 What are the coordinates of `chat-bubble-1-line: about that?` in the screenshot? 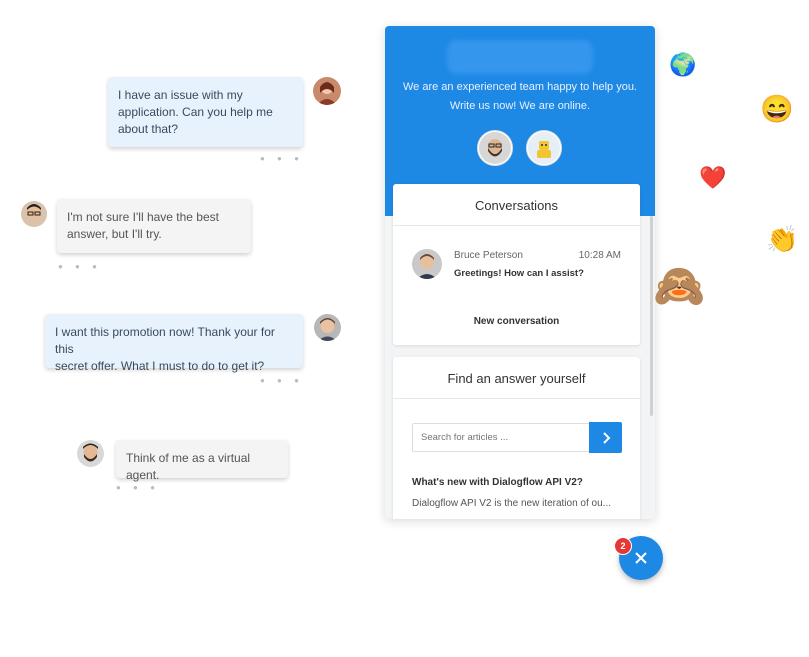 It's located at (148, 129).